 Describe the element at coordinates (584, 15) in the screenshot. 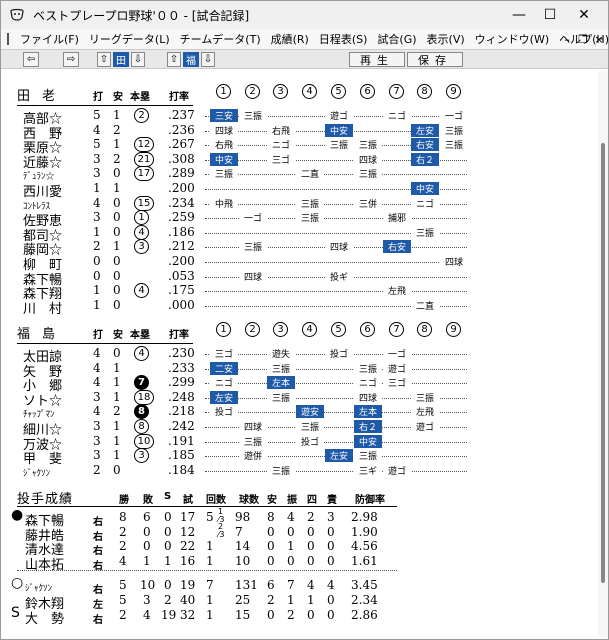

I see `close-button: ✕` at that location.